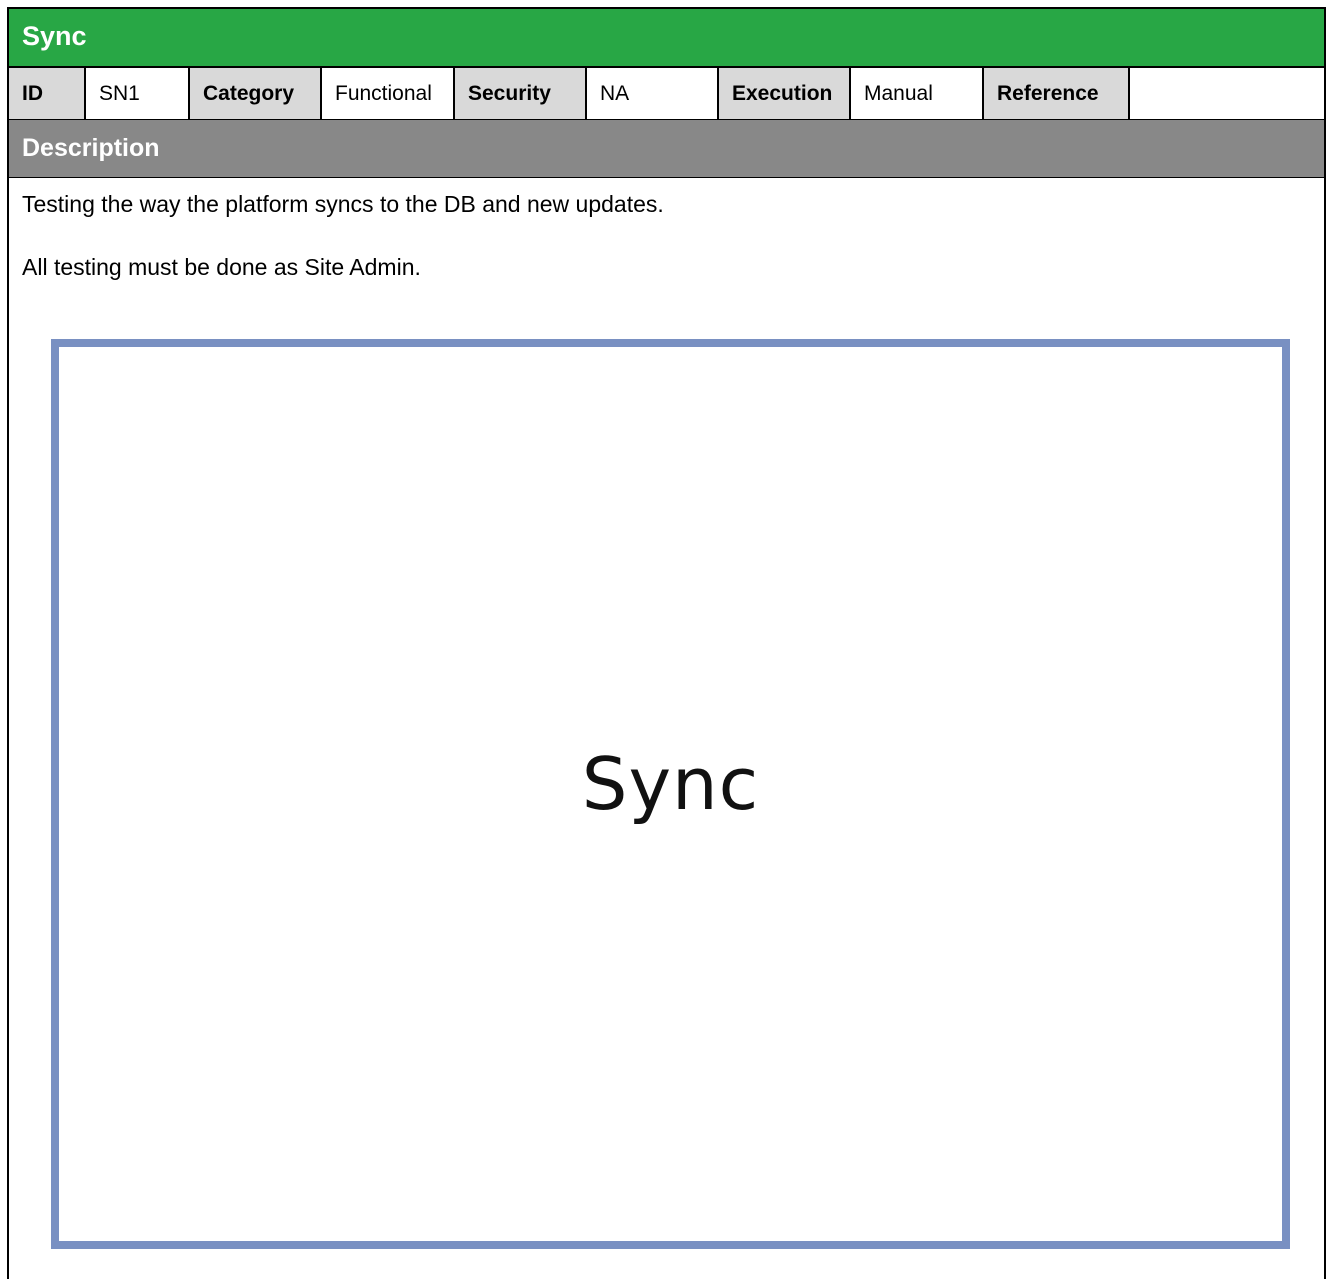  I want to click on description-line-2: All testing must be done as Site Admin., so click(221, 267).